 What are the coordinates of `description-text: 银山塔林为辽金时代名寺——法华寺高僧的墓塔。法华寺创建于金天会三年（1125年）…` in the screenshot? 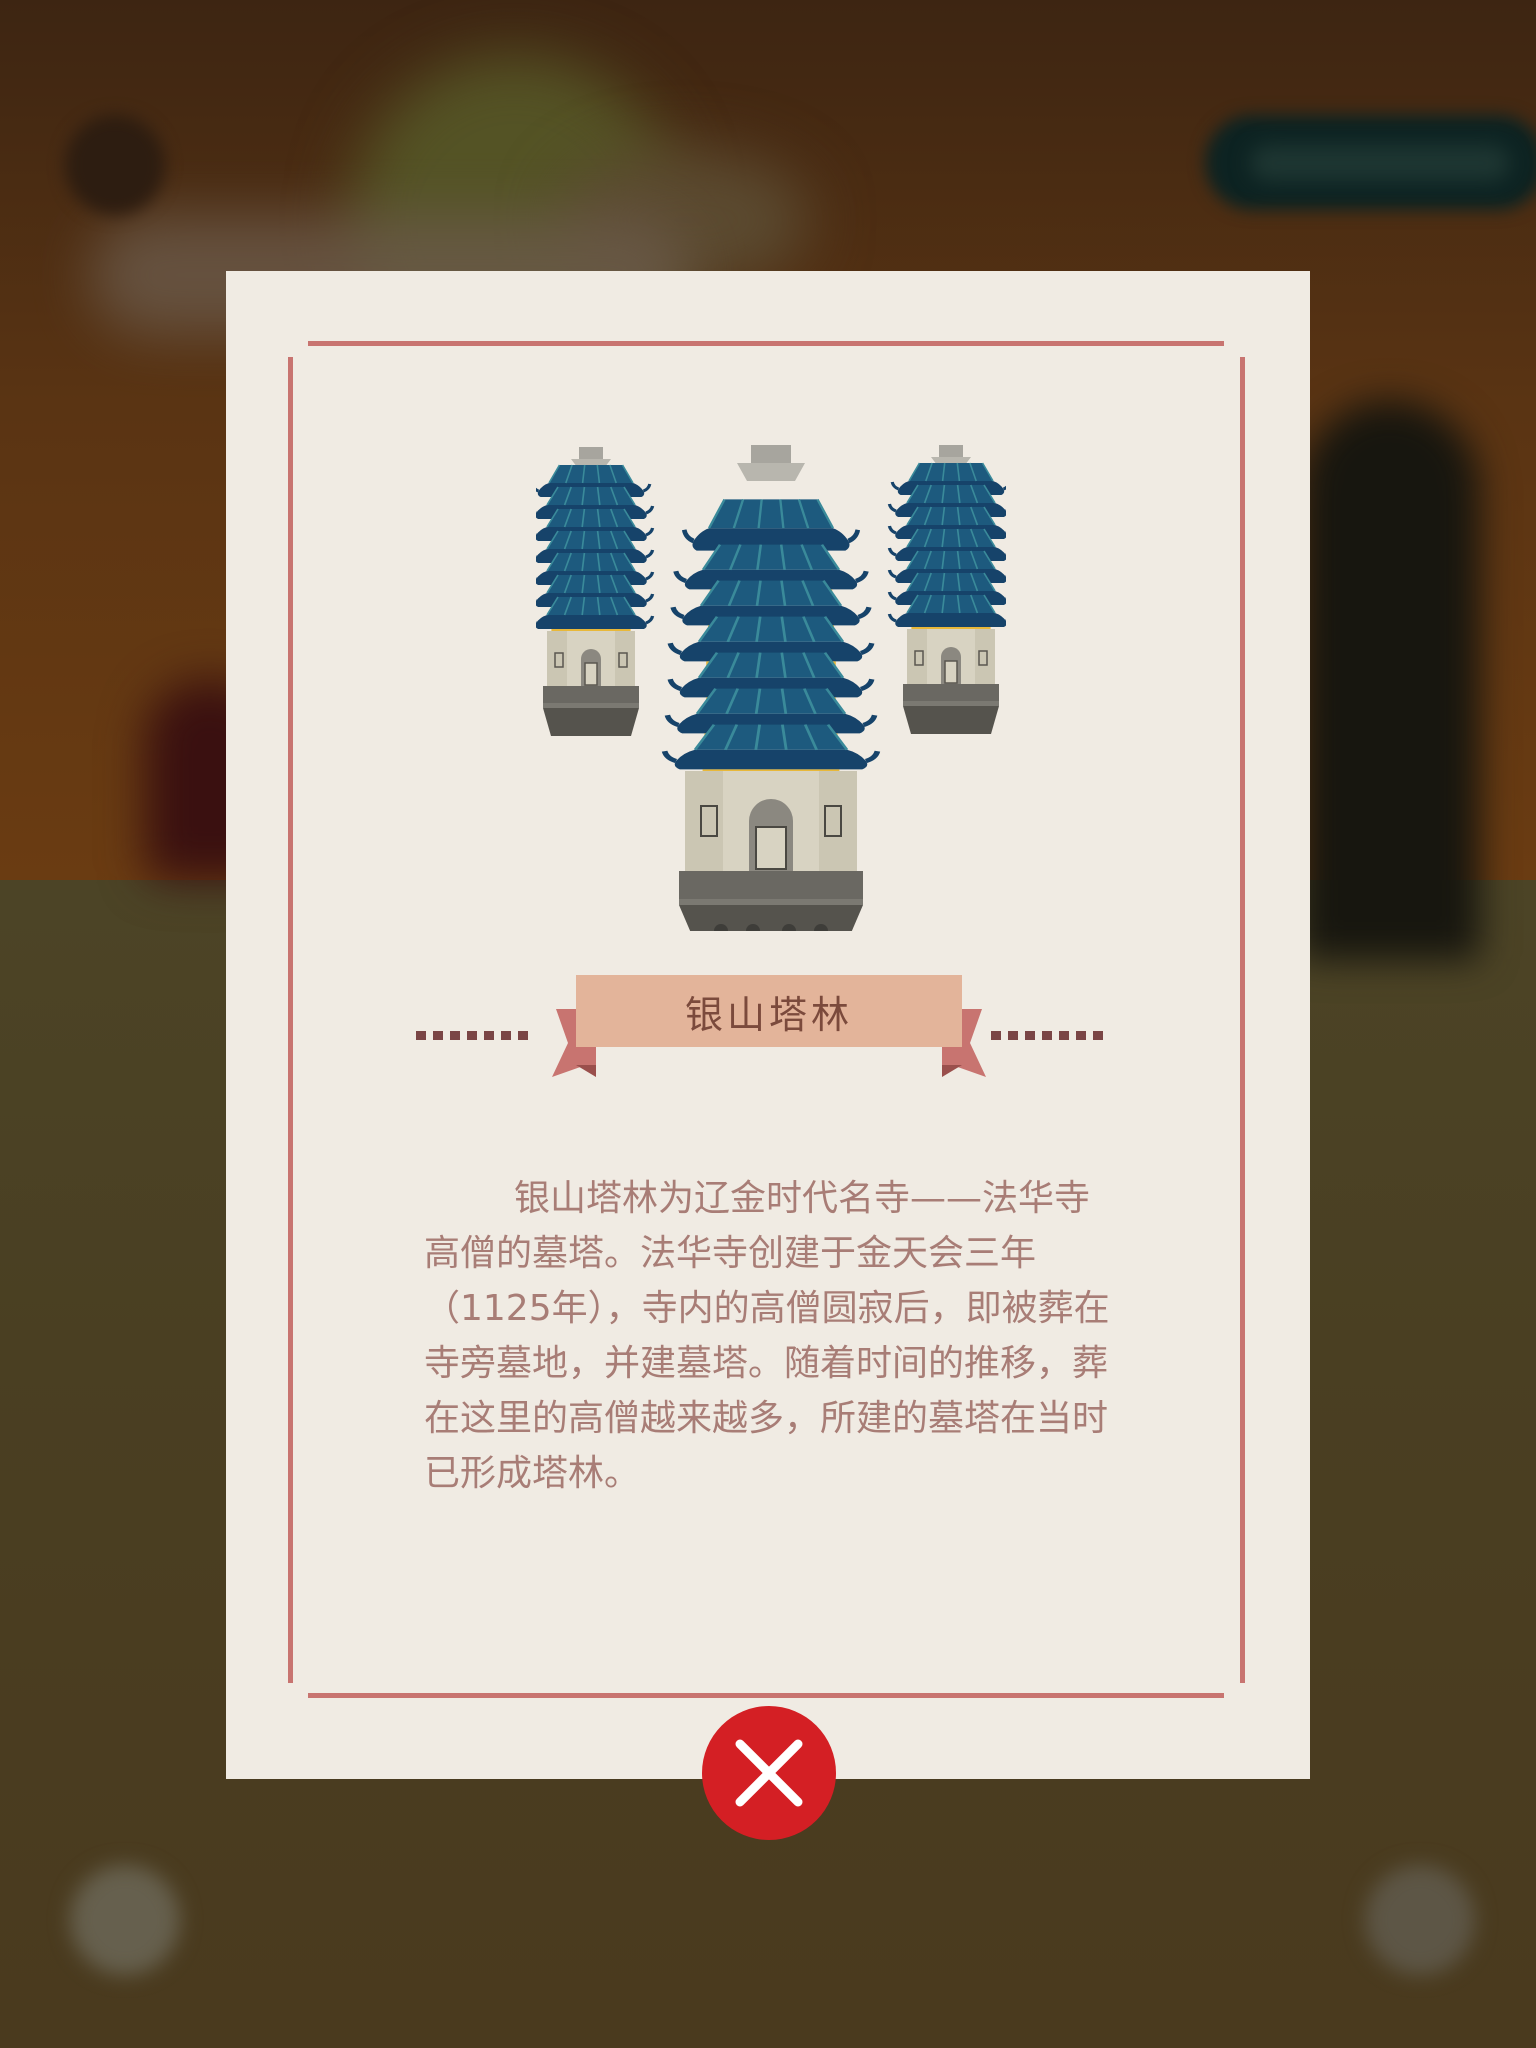 It's located at (774, 1336).